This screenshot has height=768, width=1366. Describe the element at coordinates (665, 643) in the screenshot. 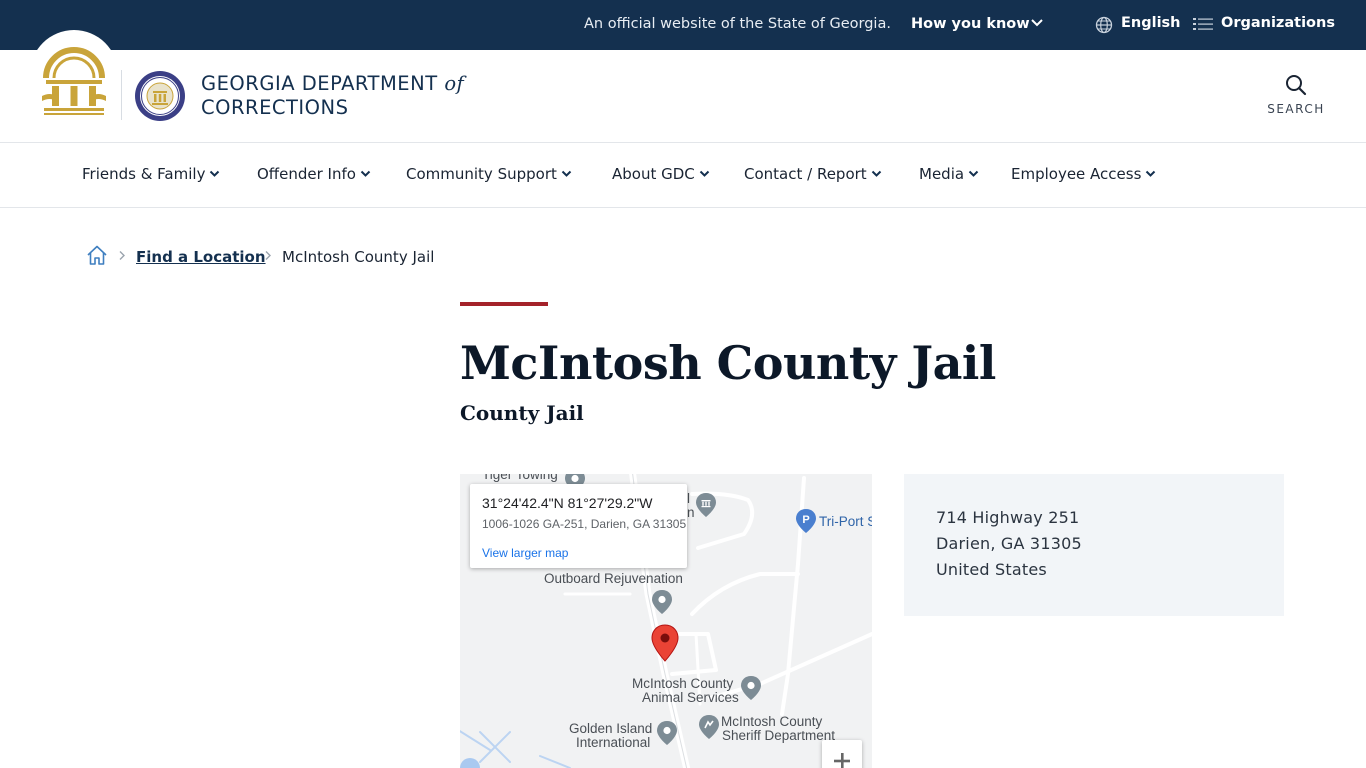

I see `location-pin-icon` at that location.